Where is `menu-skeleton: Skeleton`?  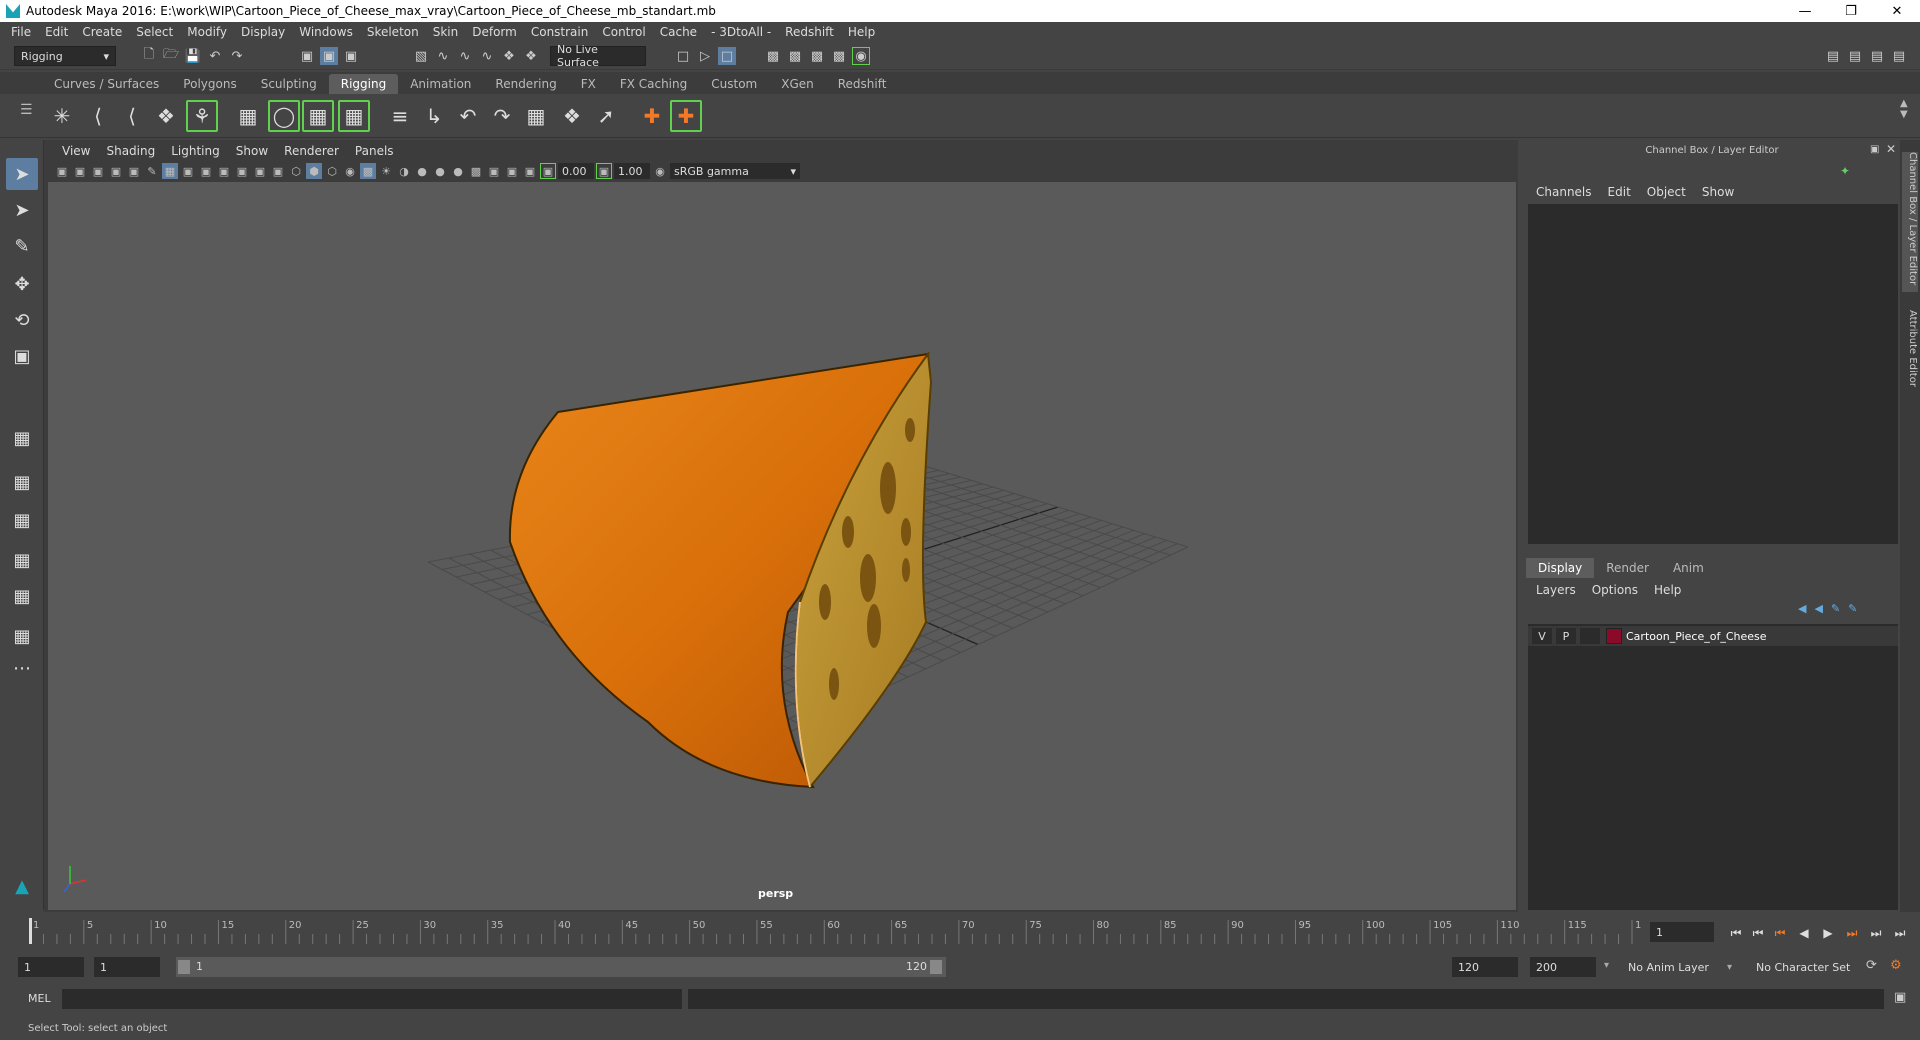 menu-skeleton: Skeleton is located at coordinates (393, 32).